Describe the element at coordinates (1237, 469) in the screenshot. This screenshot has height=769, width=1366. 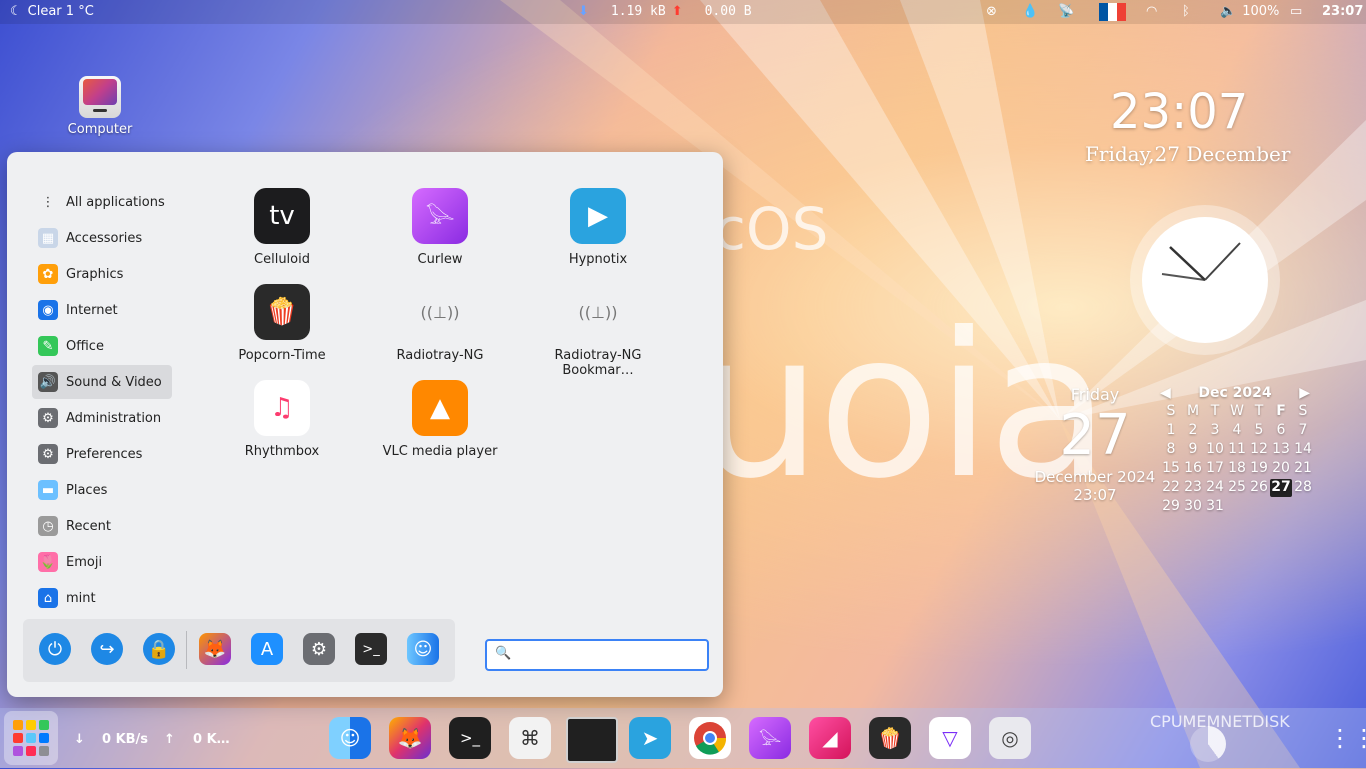
I see `calendar-day: 18` at that location.